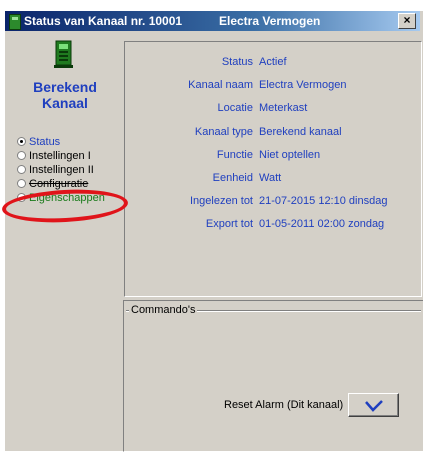 The image size is (423, 452). What do you see at coordinates (163, 310) in the screenshot?
I see `commands-title: Commando's` at bounding box center [163, 310].